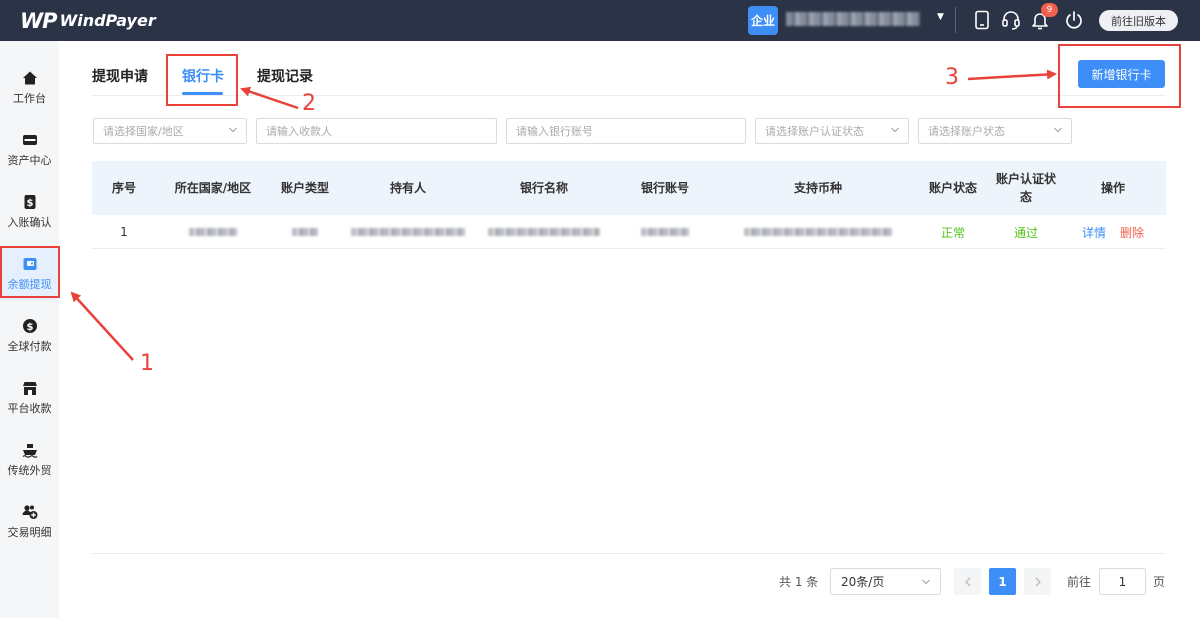  What do you see at coordinates (817, 188) in the screenshot?
I see `column-header-currencies: 支持币种` at bounding box center [817, 188].